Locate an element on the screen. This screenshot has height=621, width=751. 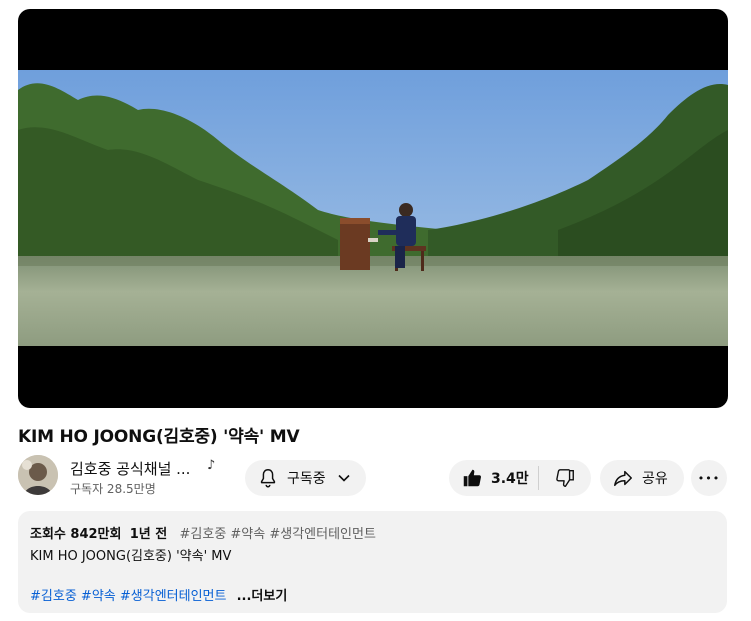
more-horizontal-icon: ••• is located at coordinates (709, 478).